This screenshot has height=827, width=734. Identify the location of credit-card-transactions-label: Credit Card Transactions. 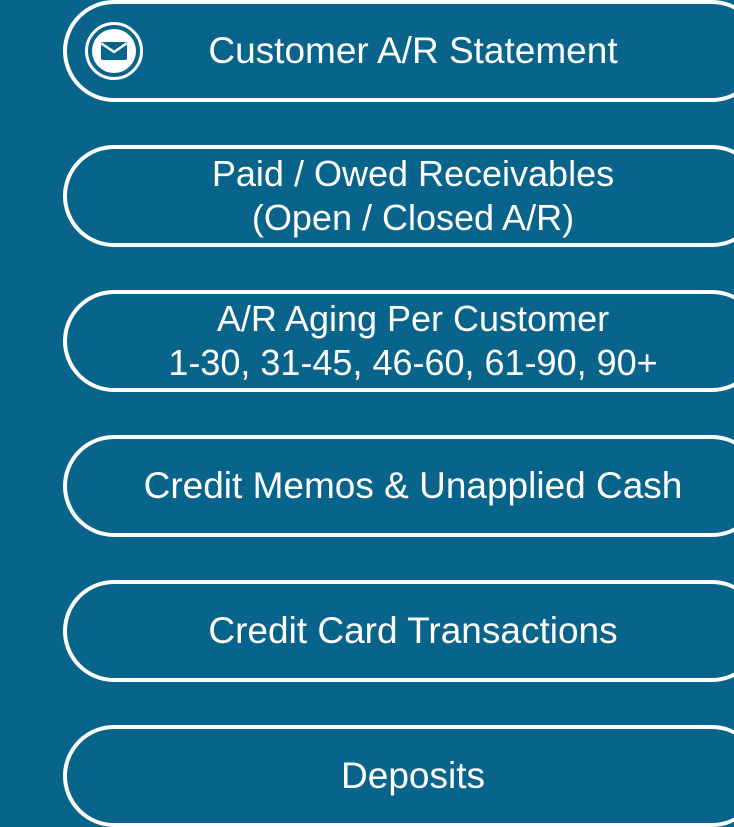
(413, 630).